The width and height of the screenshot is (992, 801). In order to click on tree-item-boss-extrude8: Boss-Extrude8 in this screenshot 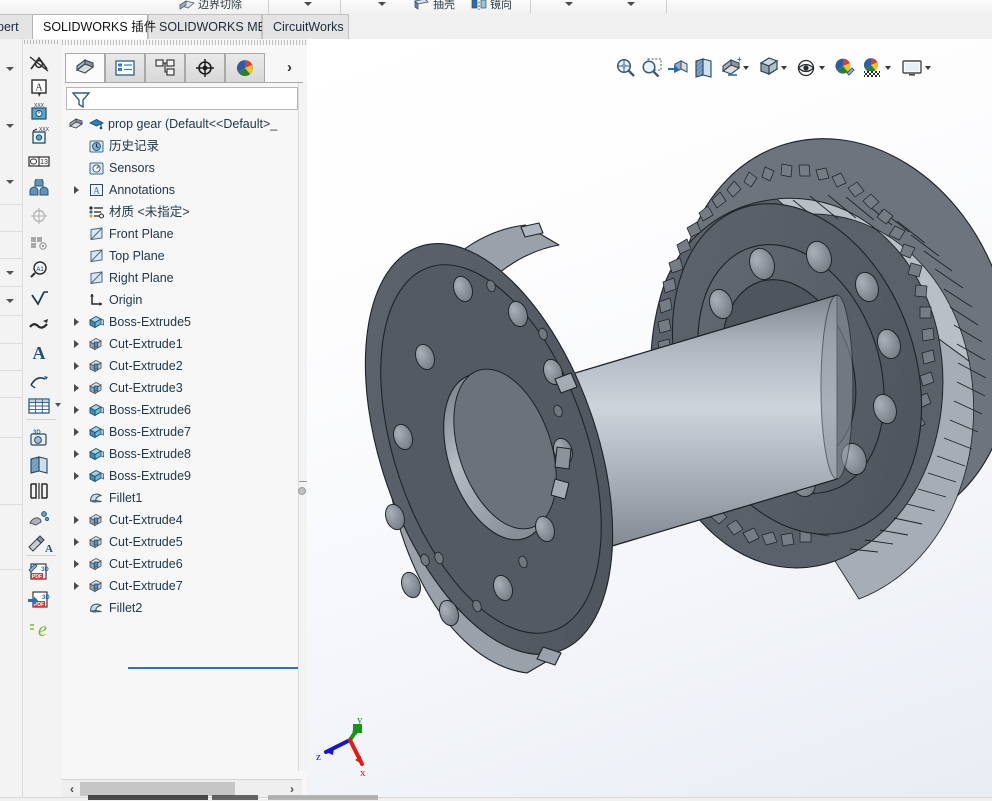, I will do `click(181, 454)`.